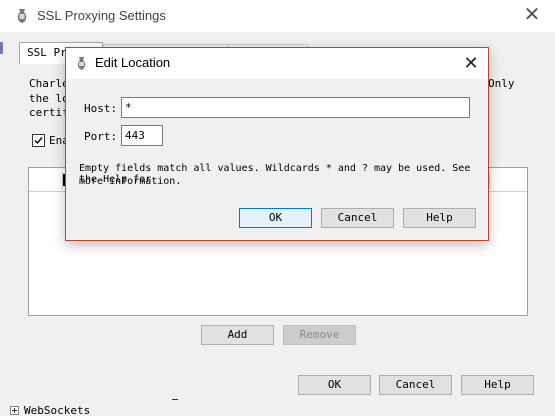 The width and height of the screenshot is (555, 417). What do you see at coordinates (295, 107) in the screenshot?
I see `host-input: *` at bounding box center [295, 107].